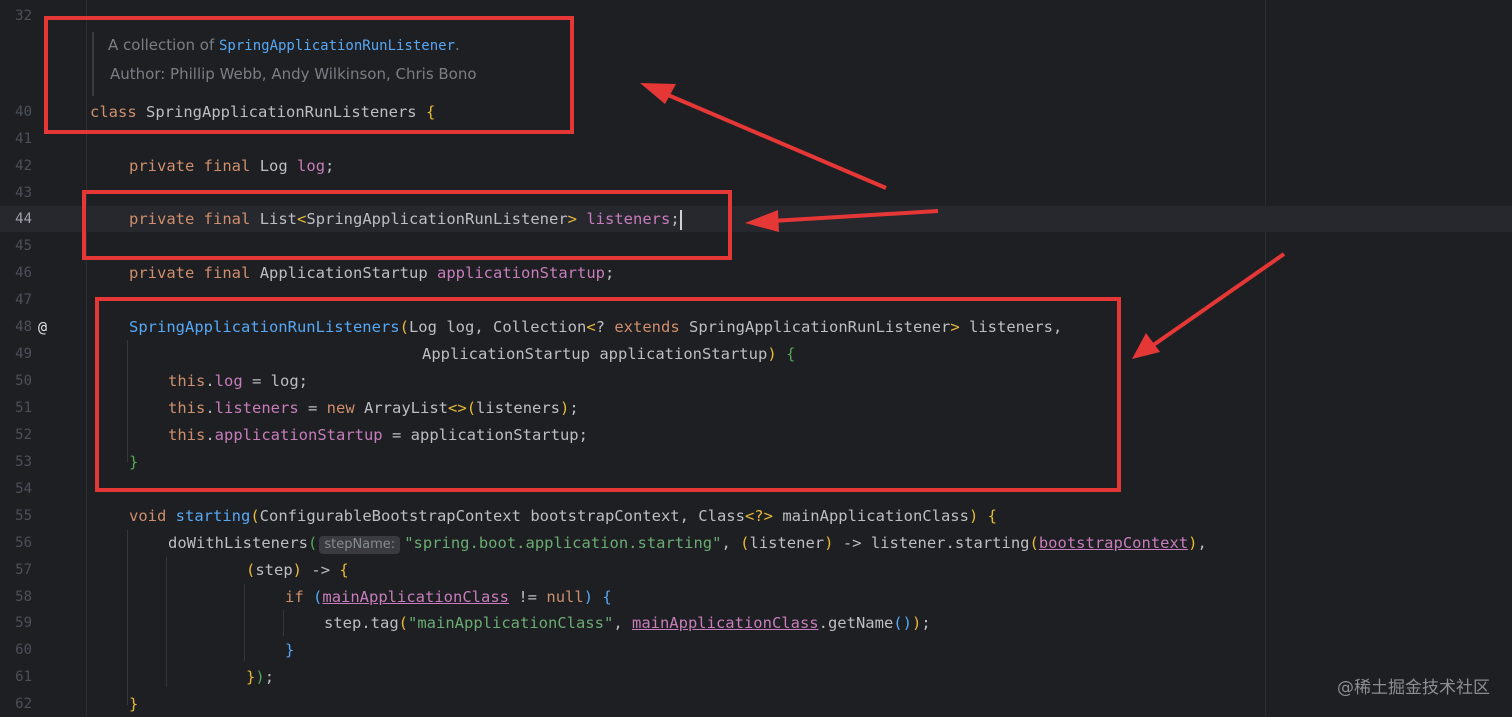  I want to click on arrow-to-field-box, so click(855, 216).